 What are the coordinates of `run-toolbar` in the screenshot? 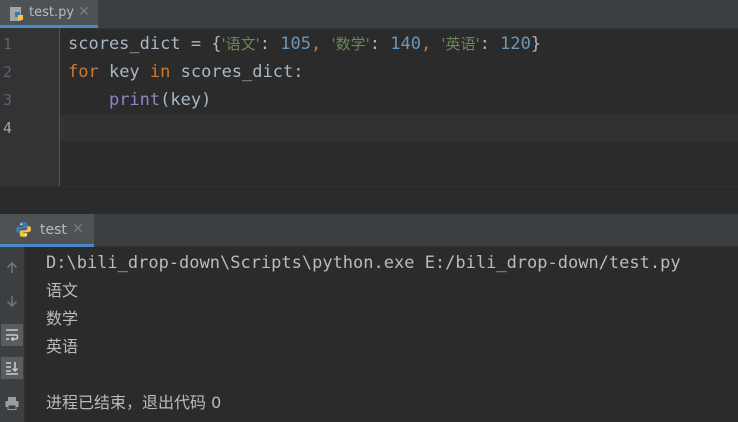 It's located at (12, 334).